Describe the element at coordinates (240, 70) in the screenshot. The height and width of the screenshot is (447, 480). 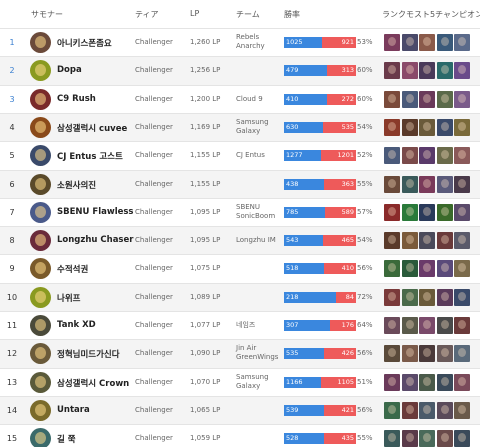
I see `table-row: 2 Dopa Challenger 1,256 LP 479 313 60%` at that location.